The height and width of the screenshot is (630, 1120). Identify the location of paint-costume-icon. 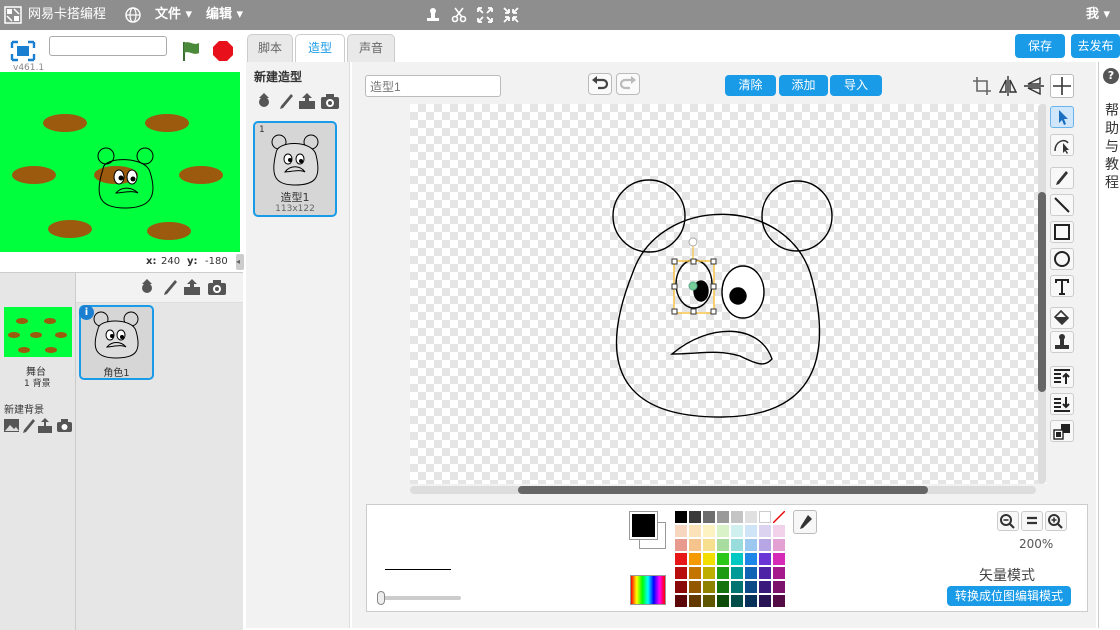
(286, 101).